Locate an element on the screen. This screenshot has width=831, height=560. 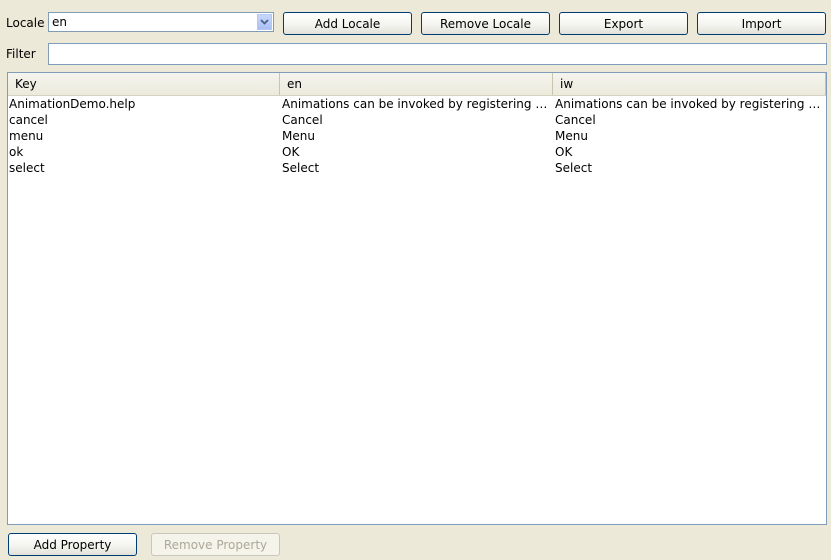
column-header-en: en is located at coordinates (416, 84).